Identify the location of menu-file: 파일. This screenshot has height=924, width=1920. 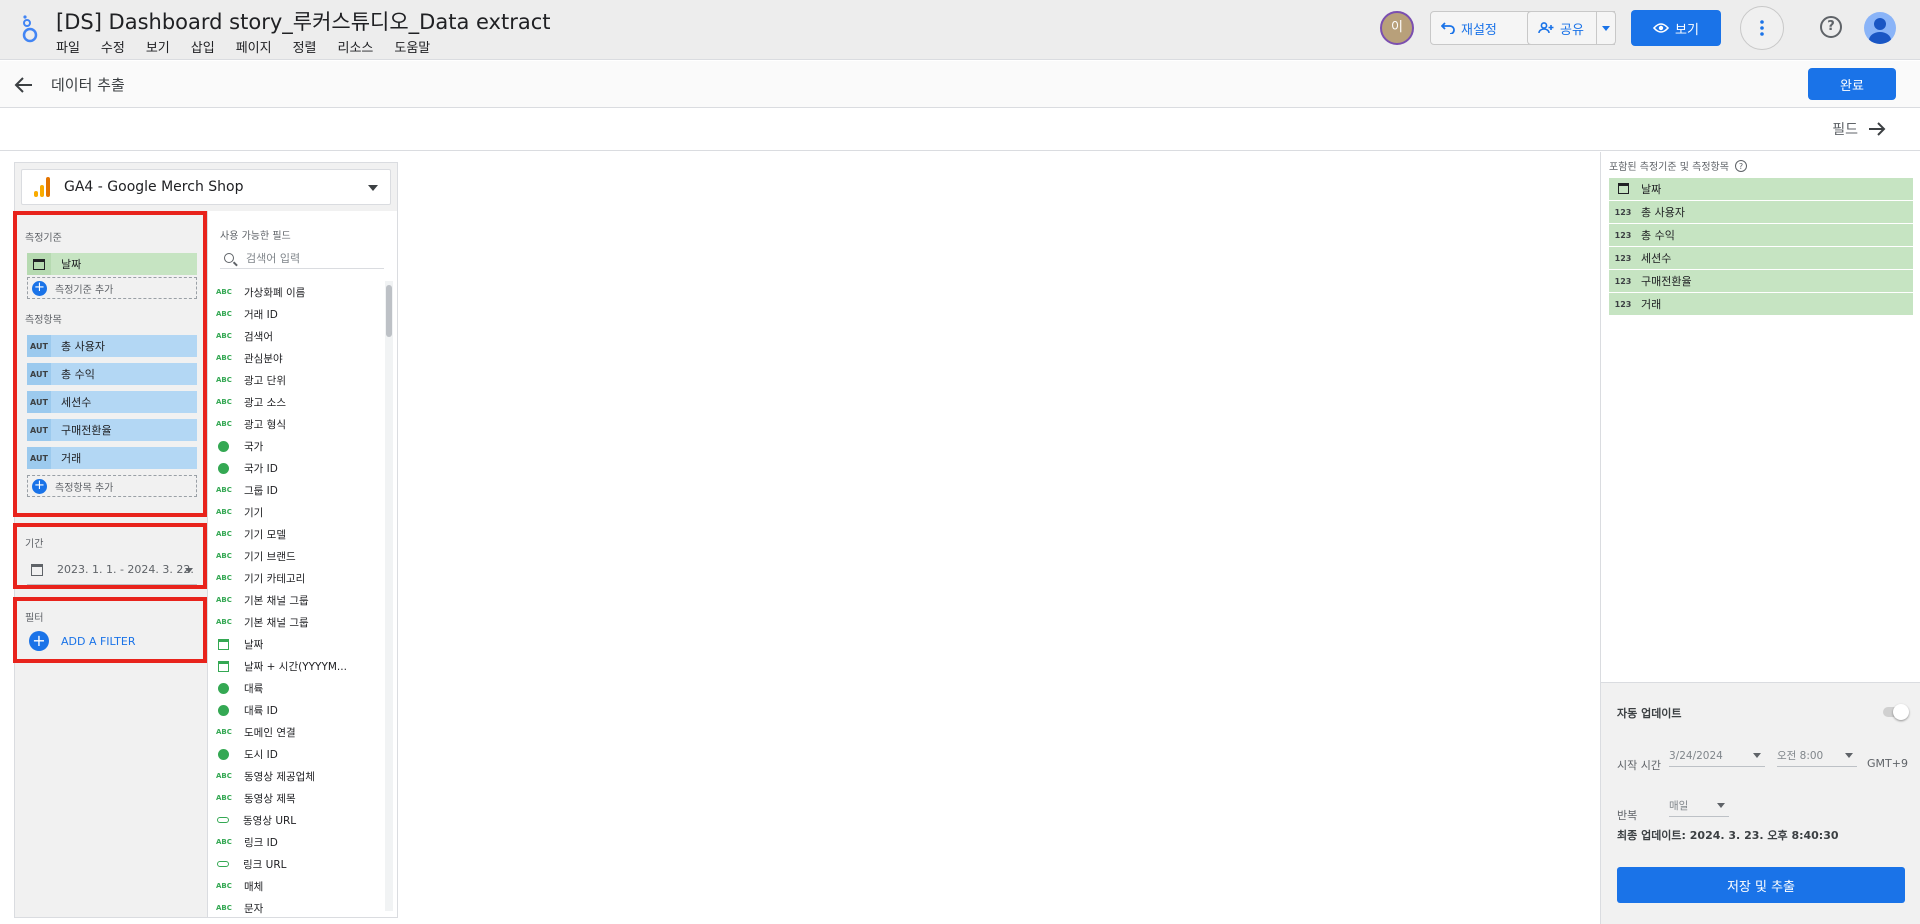
(68, 46).